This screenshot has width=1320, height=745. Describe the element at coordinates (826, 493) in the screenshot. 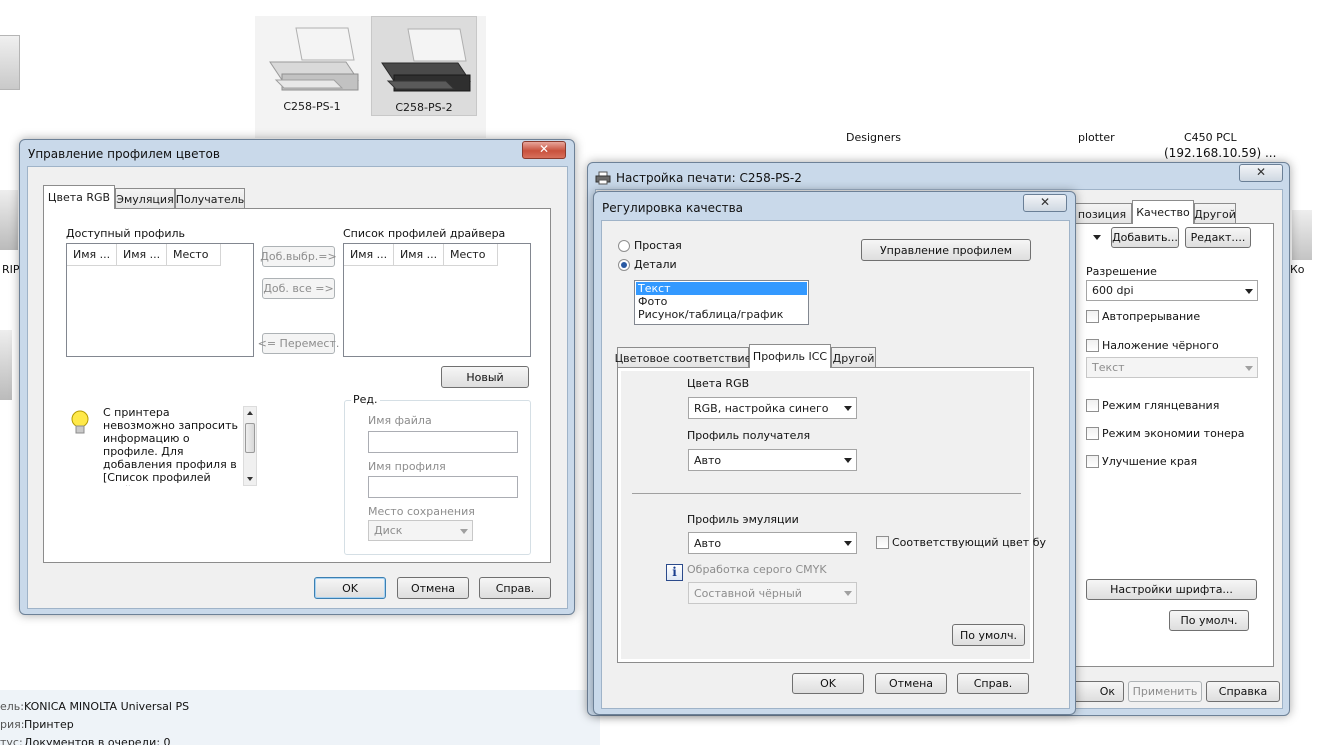

I see `separator` at that location.